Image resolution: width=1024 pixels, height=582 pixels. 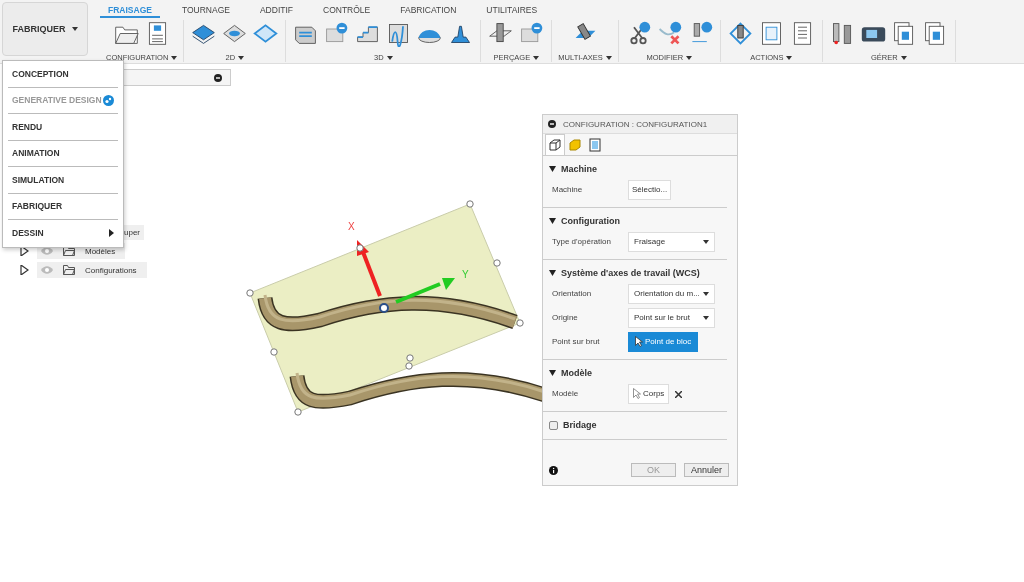 What do you see at coordinates (276, 9) in the screenshot?
I see `ribbon-tab: ADDITIF` at bounding box center [276, 9].